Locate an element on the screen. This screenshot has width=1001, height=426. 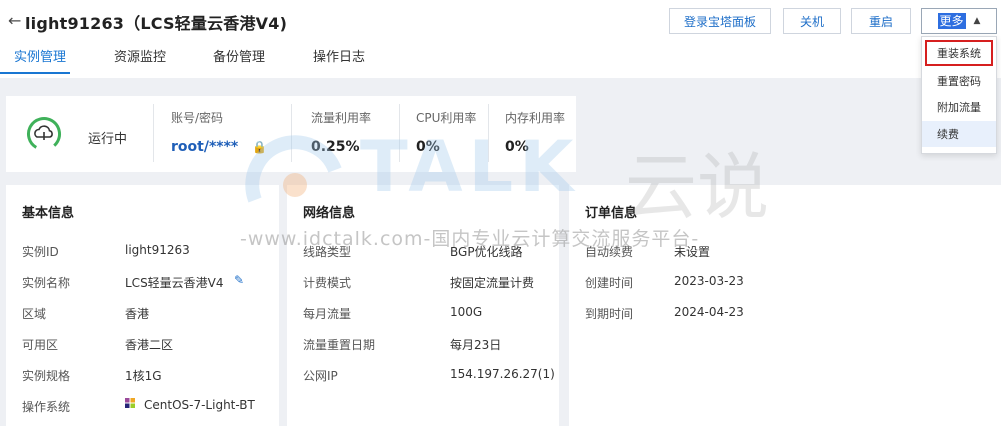
account-label: 账号/密码 is located at coordinates (197, 118).